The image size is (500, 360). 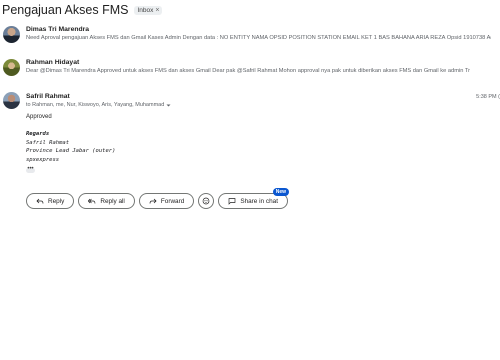 I want to click on signature-role: Province Lead Jabar (outer), so click(x=71, y=151).